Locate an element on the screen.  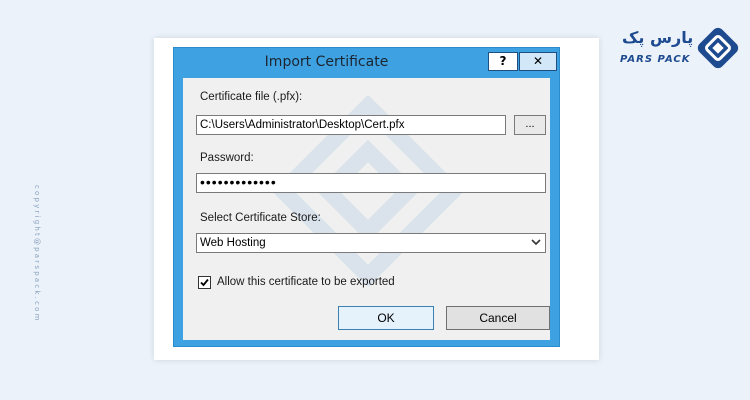
password-input: ••••••••••••• is located at coordinates (371, 183).